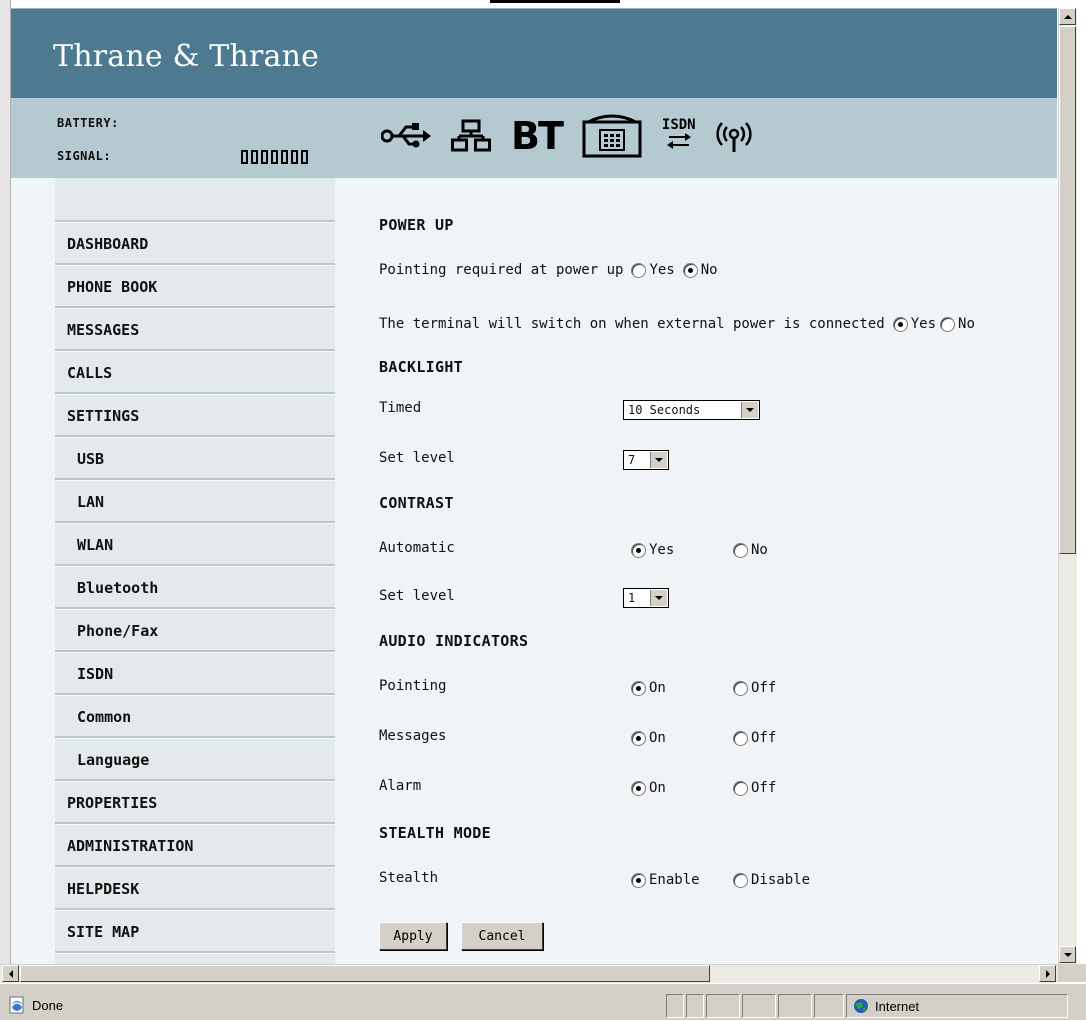  I want to click on sidebar-item-usb: USB, so click(195, 458).